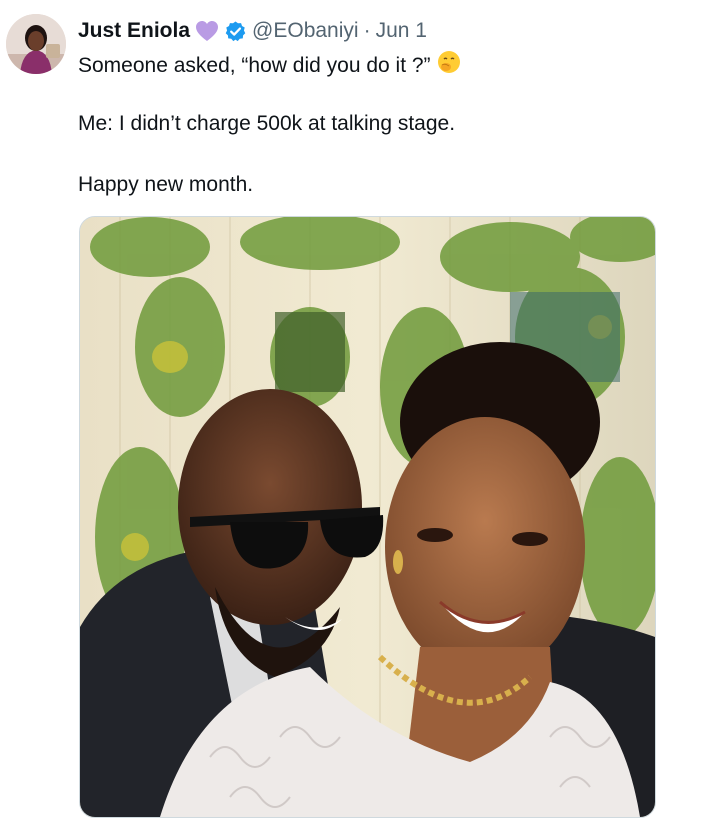  I want to click on tweet-text-line: Someone asked, “how did you do it ?”, so click(269, 66).